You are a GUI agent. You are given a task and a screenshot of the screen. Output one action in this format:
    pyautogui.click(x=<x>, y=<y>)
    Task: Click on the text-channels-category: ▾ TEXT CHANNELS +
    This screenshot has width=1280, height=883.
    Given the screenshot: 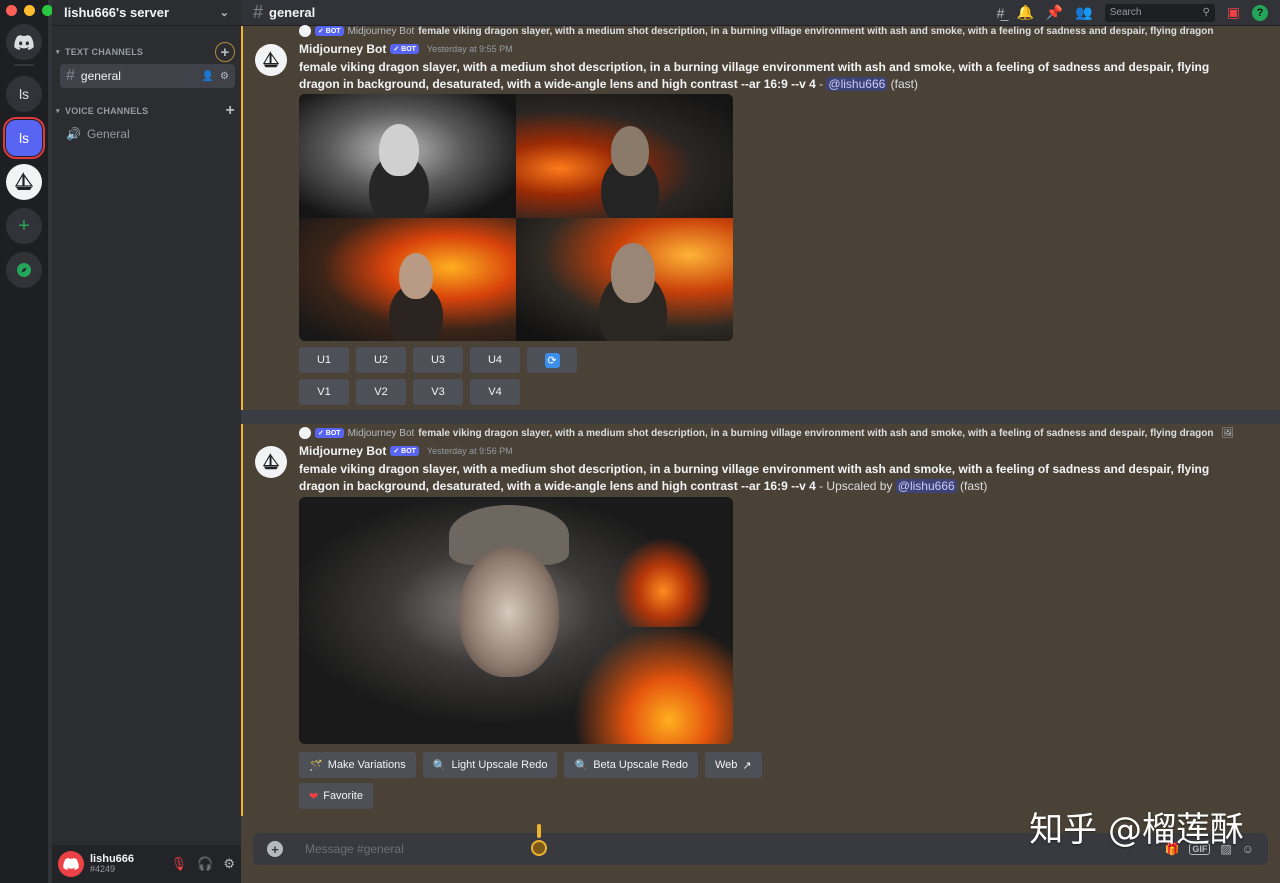 What is the action you would take?
    pyautogui.click(x=145, y=52)
    